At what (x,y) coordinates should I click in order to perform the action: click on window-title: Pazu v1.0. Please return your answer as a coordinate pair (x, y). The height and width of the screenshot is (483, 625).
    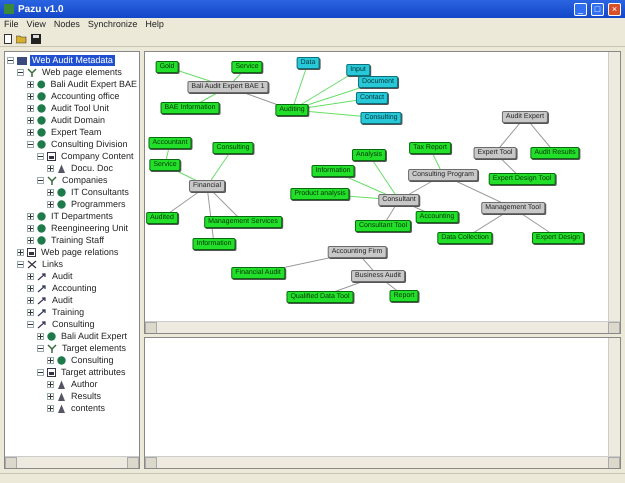
    Looking at the image, I should click on (41, 9).